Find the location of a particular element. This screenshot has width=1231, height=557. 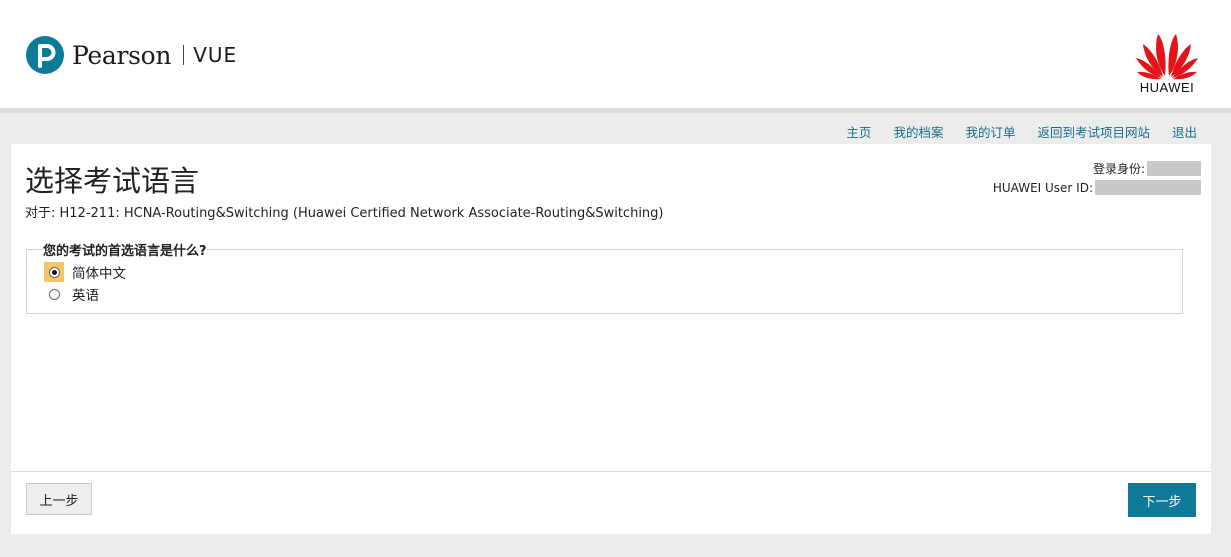

identity-block: 登录身份: HUAWEI User ID: is located at coordinates (1097, 179).